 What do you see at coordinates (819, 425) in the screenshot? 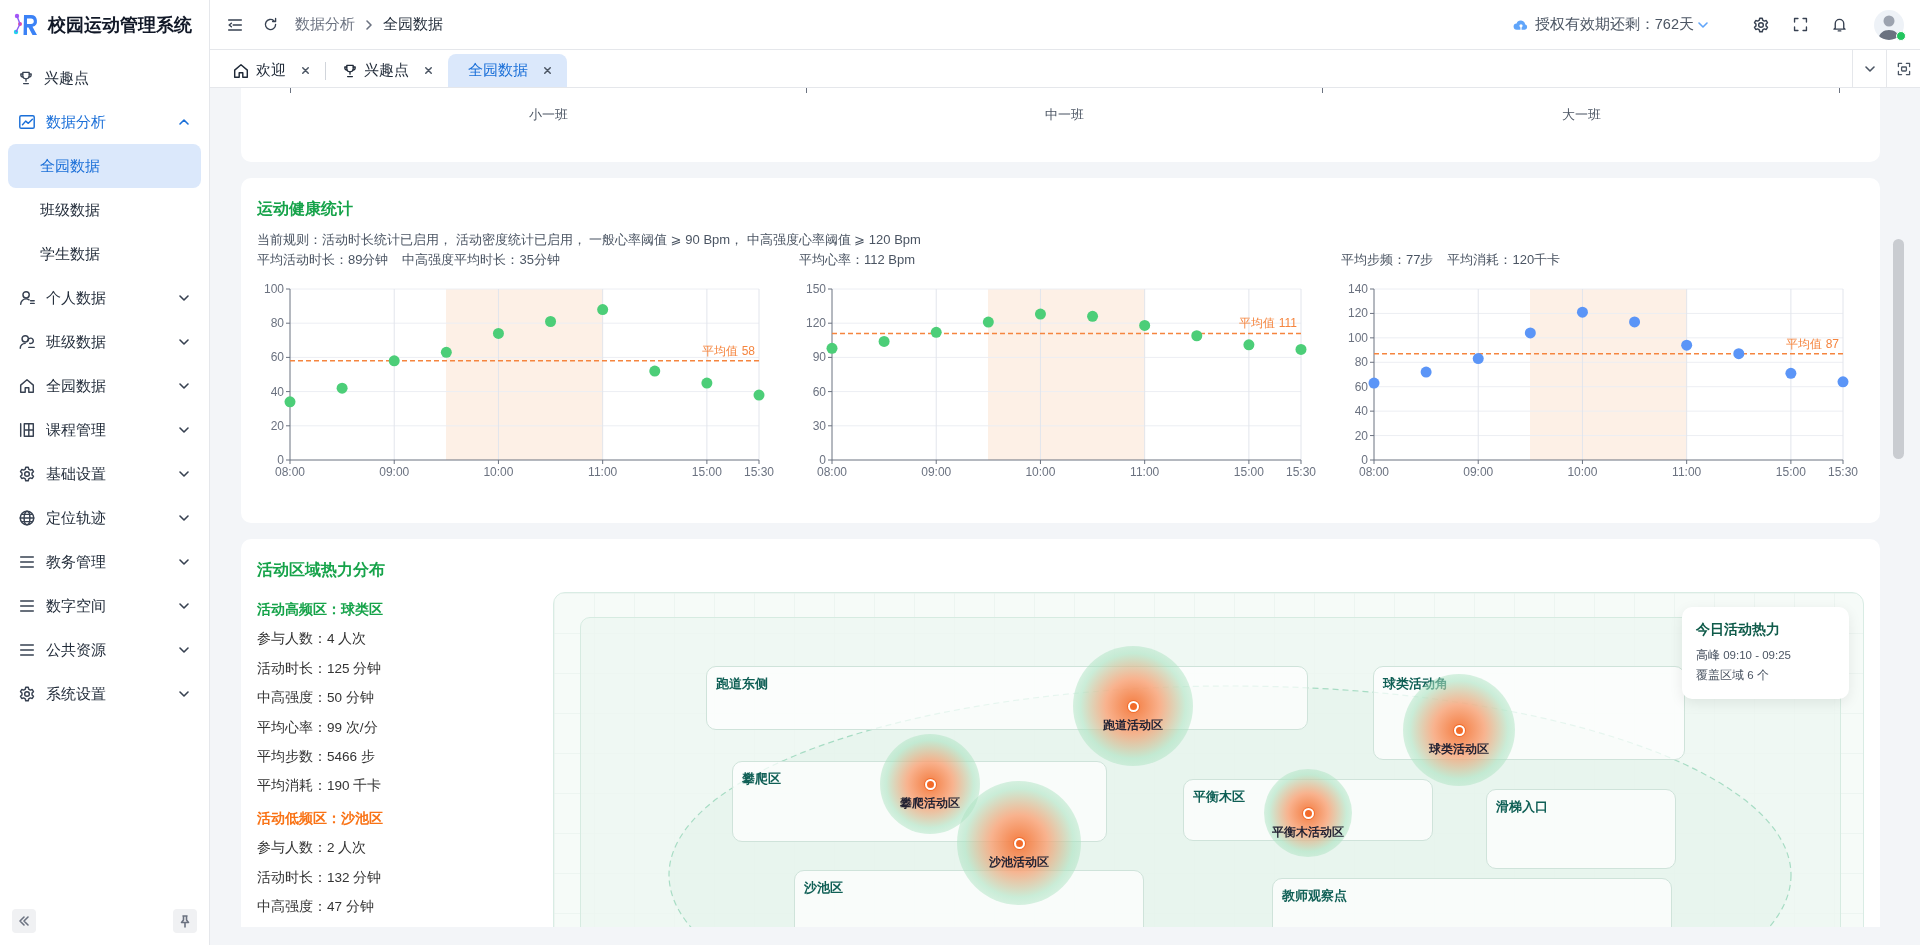
I see `axis-label: 30` at bounding box center [819, 425].